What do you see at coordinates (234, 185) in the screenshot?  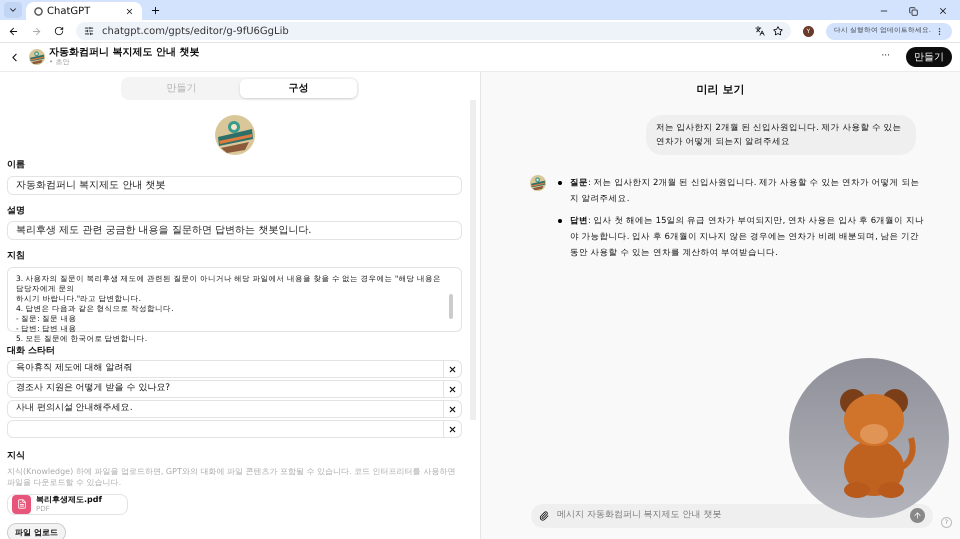 I see `name-field: 자동화컴퍼니 복지제도 안내 챗봇` at bounding box center [234, 185].